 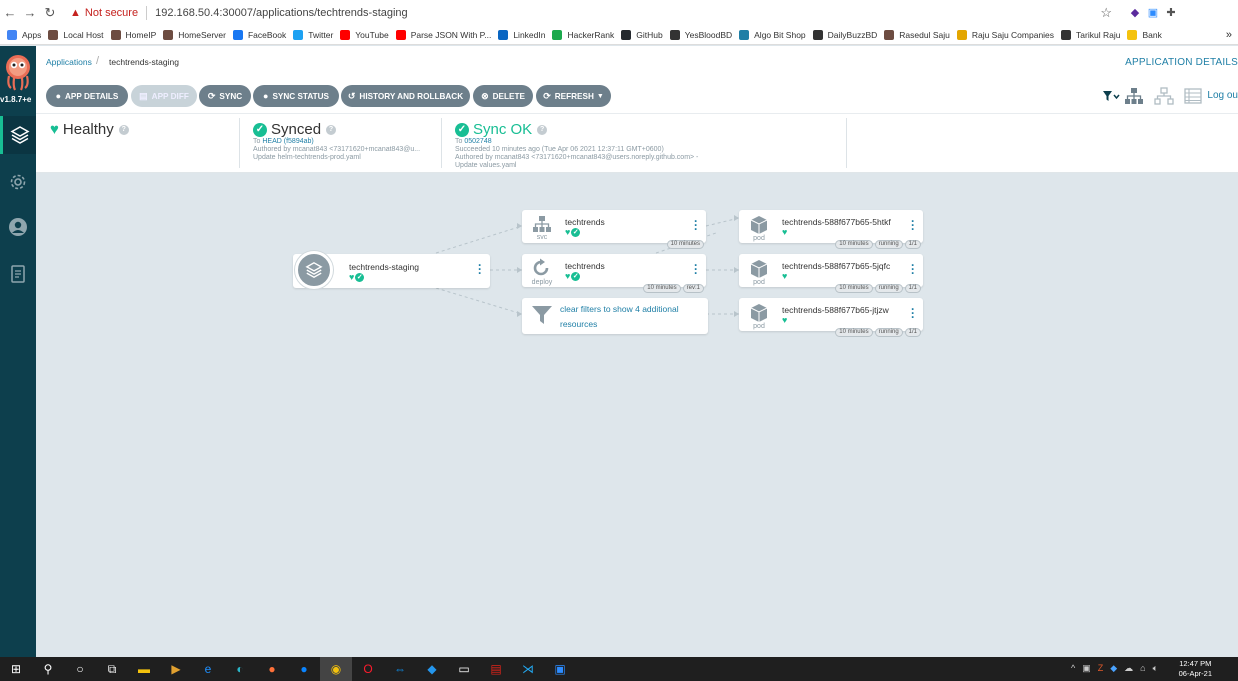 I want to click on operation-revision-link: 0502748, so click(x=477, y=141).